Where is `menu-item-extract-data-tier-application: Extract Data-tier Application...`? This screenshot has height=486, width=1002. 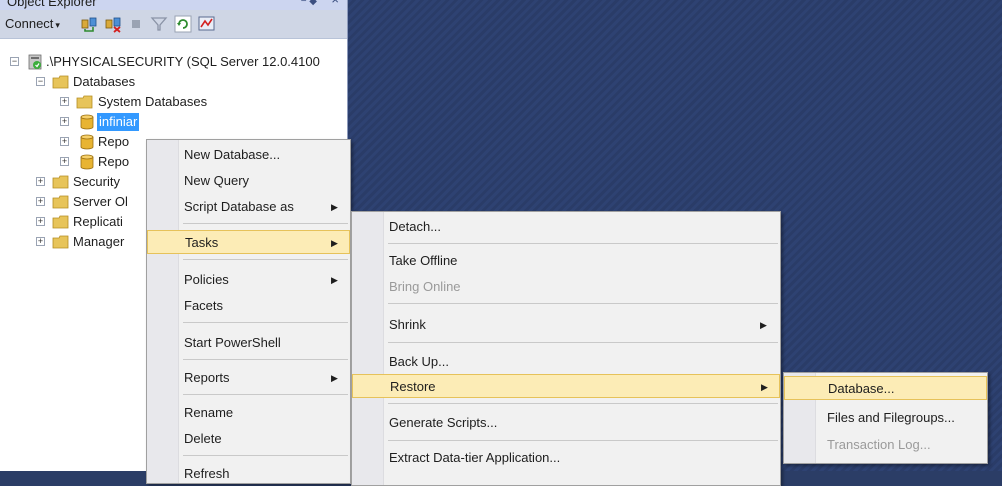 menu-item-extract-data-tier-application: Extract Data-tier Application... is located at coordinates (566, 458).